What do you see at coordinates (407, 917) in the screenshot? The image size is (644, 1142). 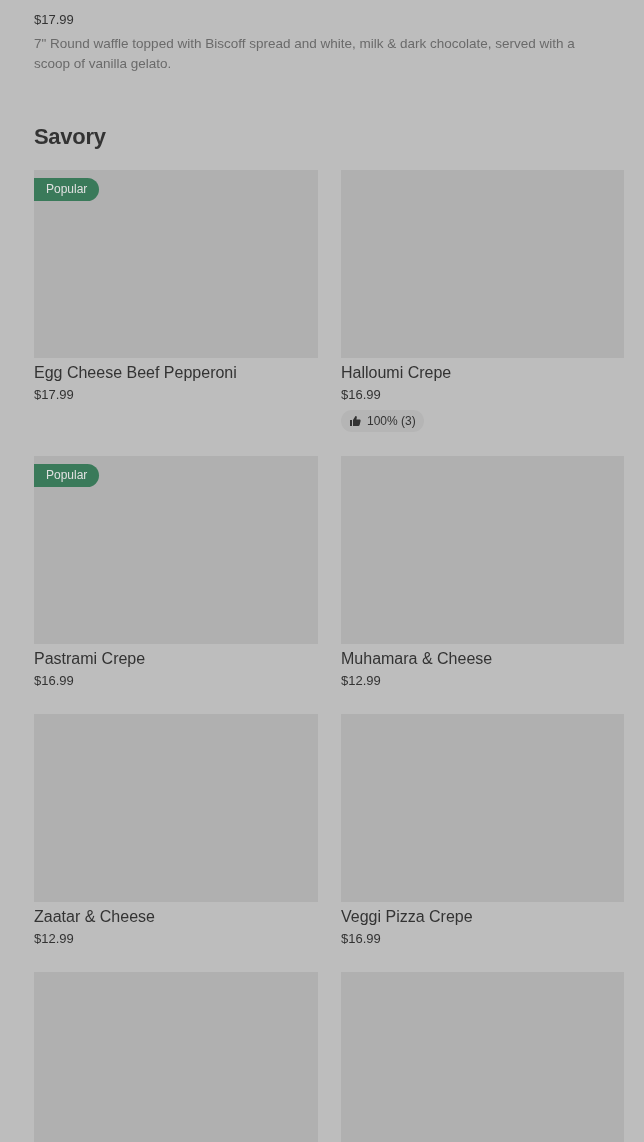 I see `item-name: Veggi Pizza Crepe` at bounding box center [407, 917].